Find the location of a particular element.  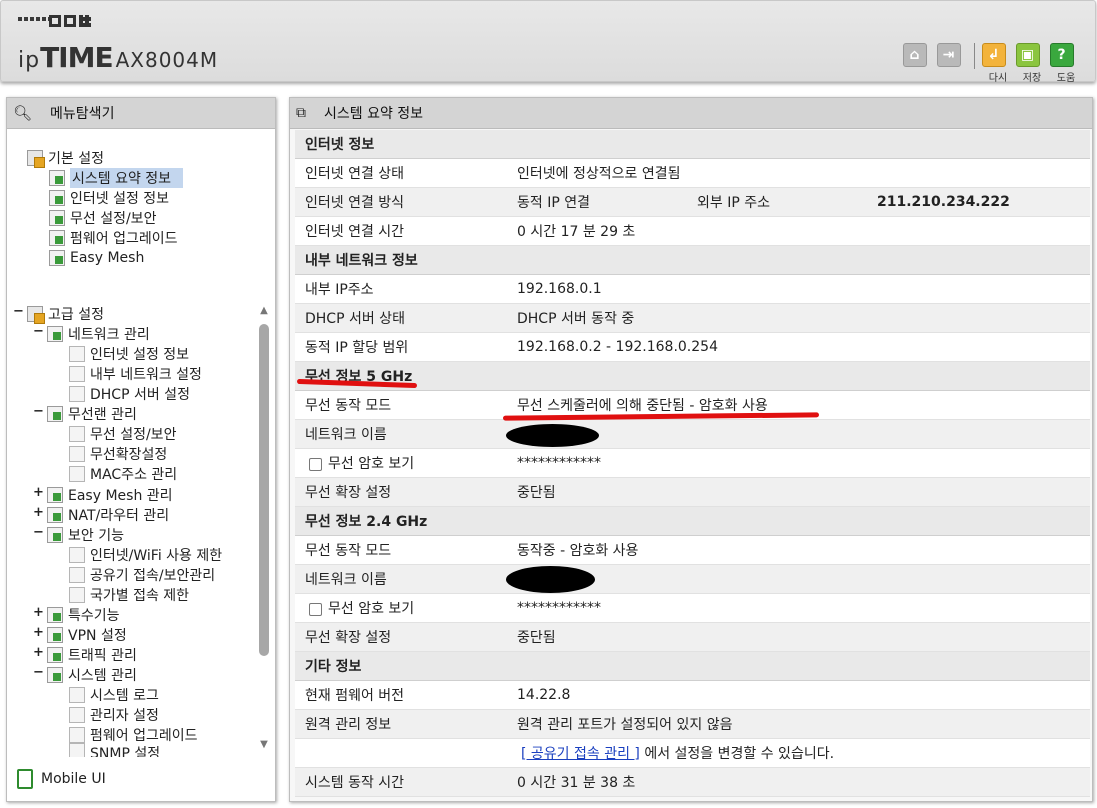

vpn-icon is located at coordinates (55, 635).